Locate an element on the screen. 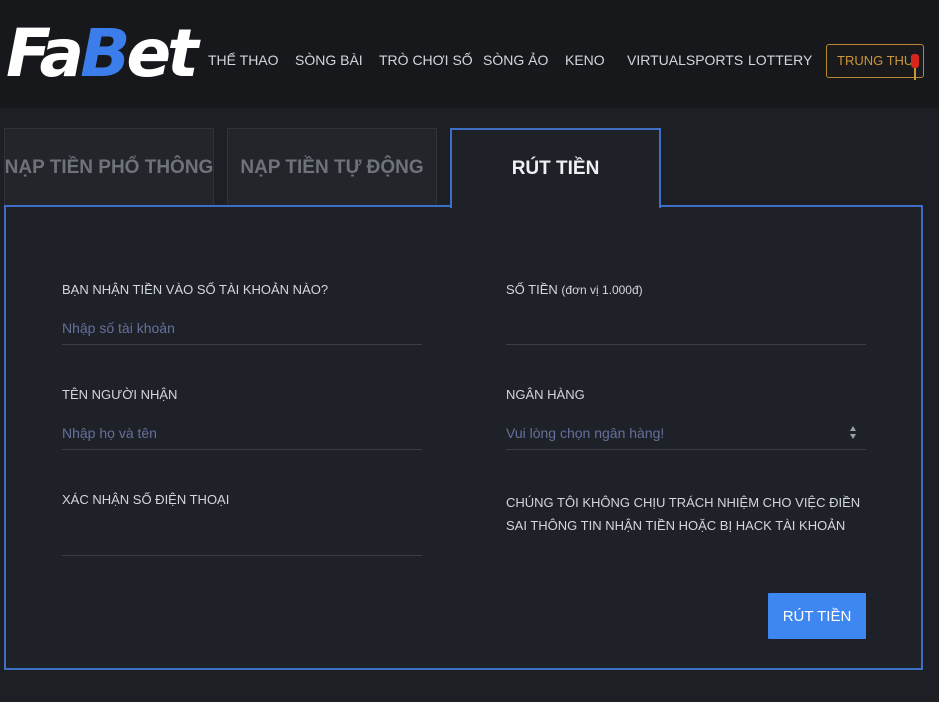  lantern-icon is located at coordinates (915, 67).